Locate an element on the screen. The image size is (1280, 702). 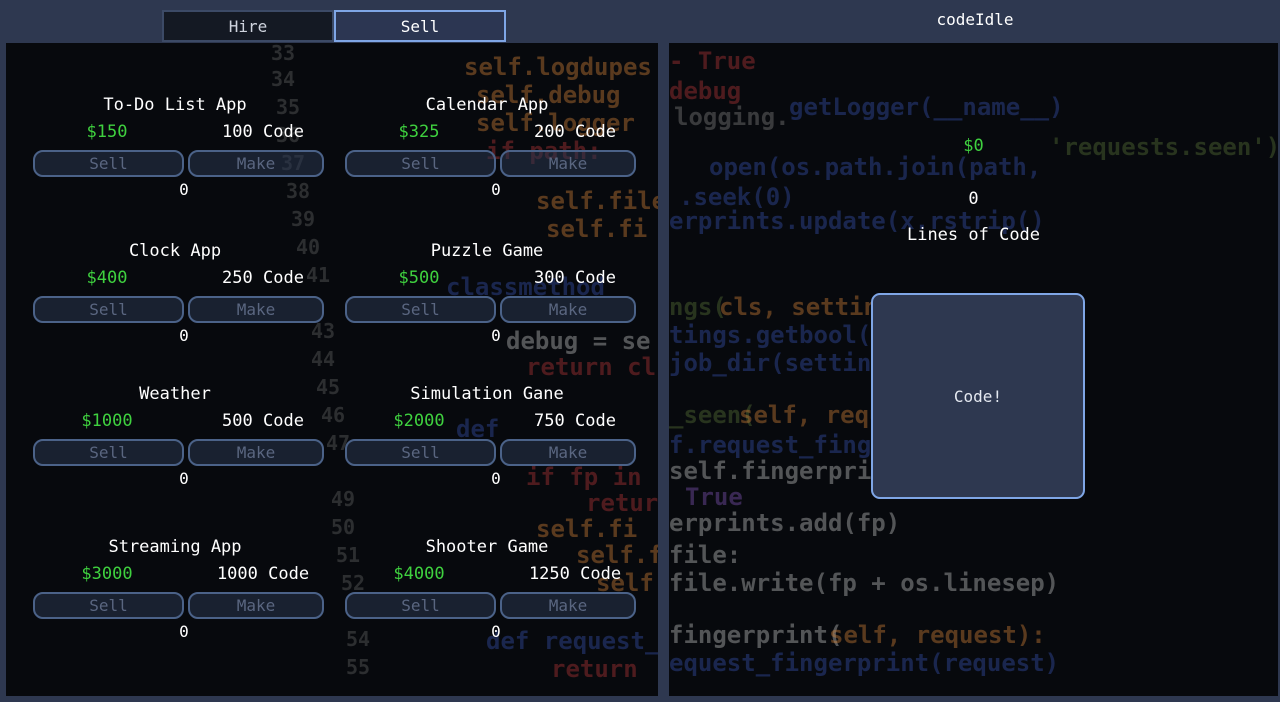
lines-of-code-count: 0 is located at coordinates (973, 199).